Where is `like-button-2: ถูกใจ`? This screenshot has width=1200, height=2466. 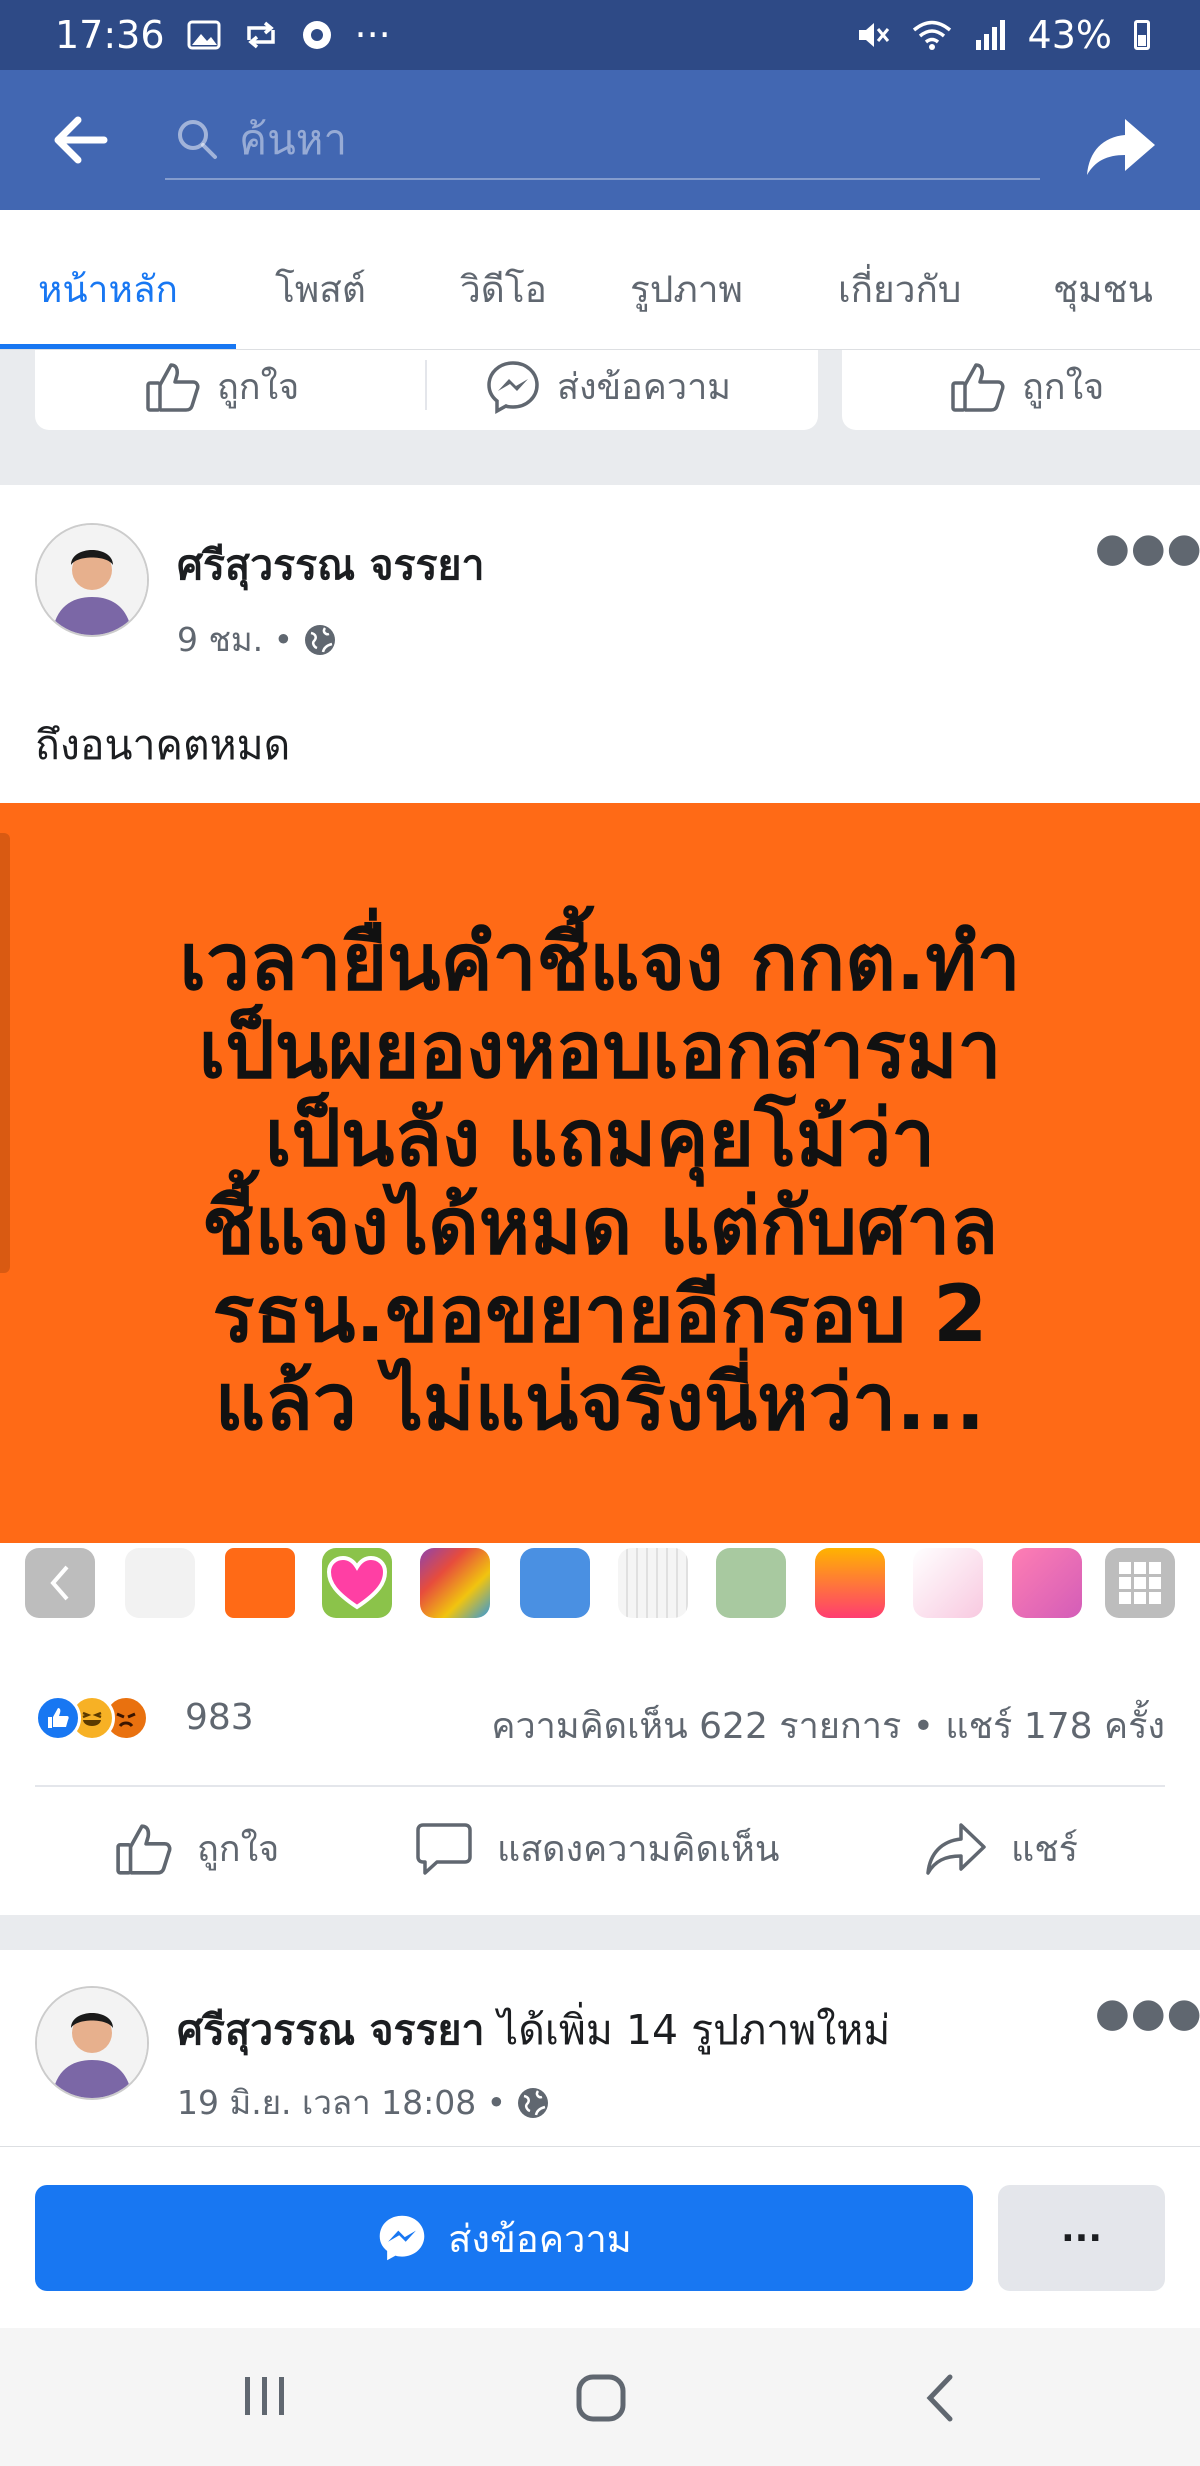 like-button-2: ถูกใจ is located at coordinates (1027, 386).